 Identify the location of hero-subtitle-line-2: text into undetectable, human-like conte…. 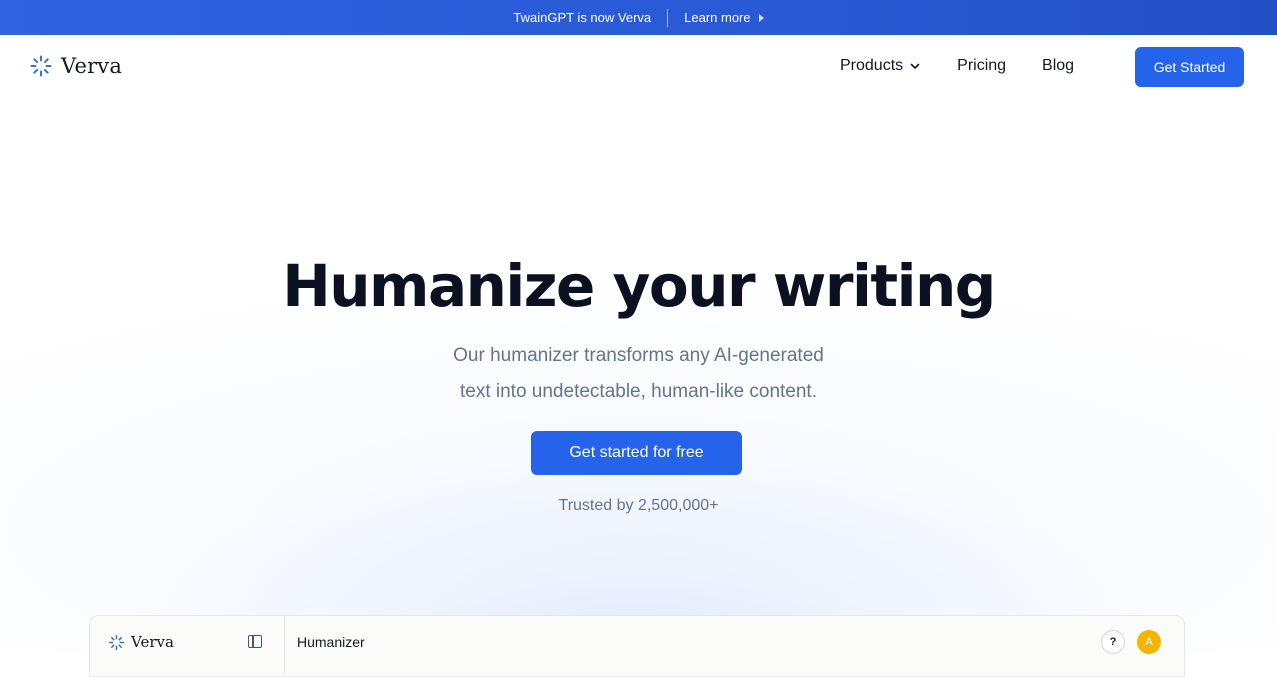
(638, 391).